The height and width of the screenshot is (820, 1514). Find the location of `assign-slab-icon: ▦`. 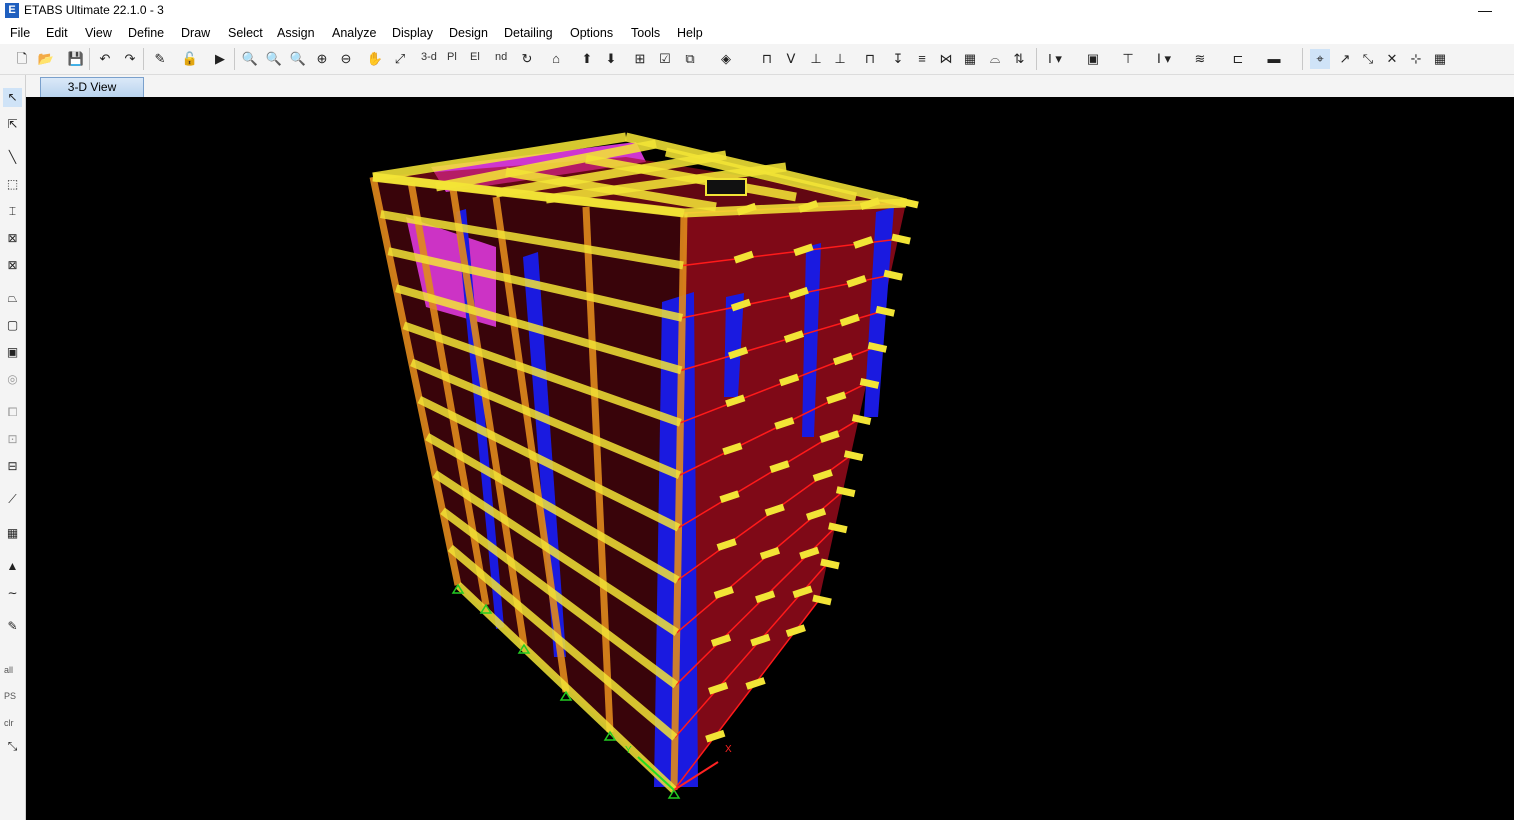

assign-slab-icon: ▦ is located at coordinates (970, 59).